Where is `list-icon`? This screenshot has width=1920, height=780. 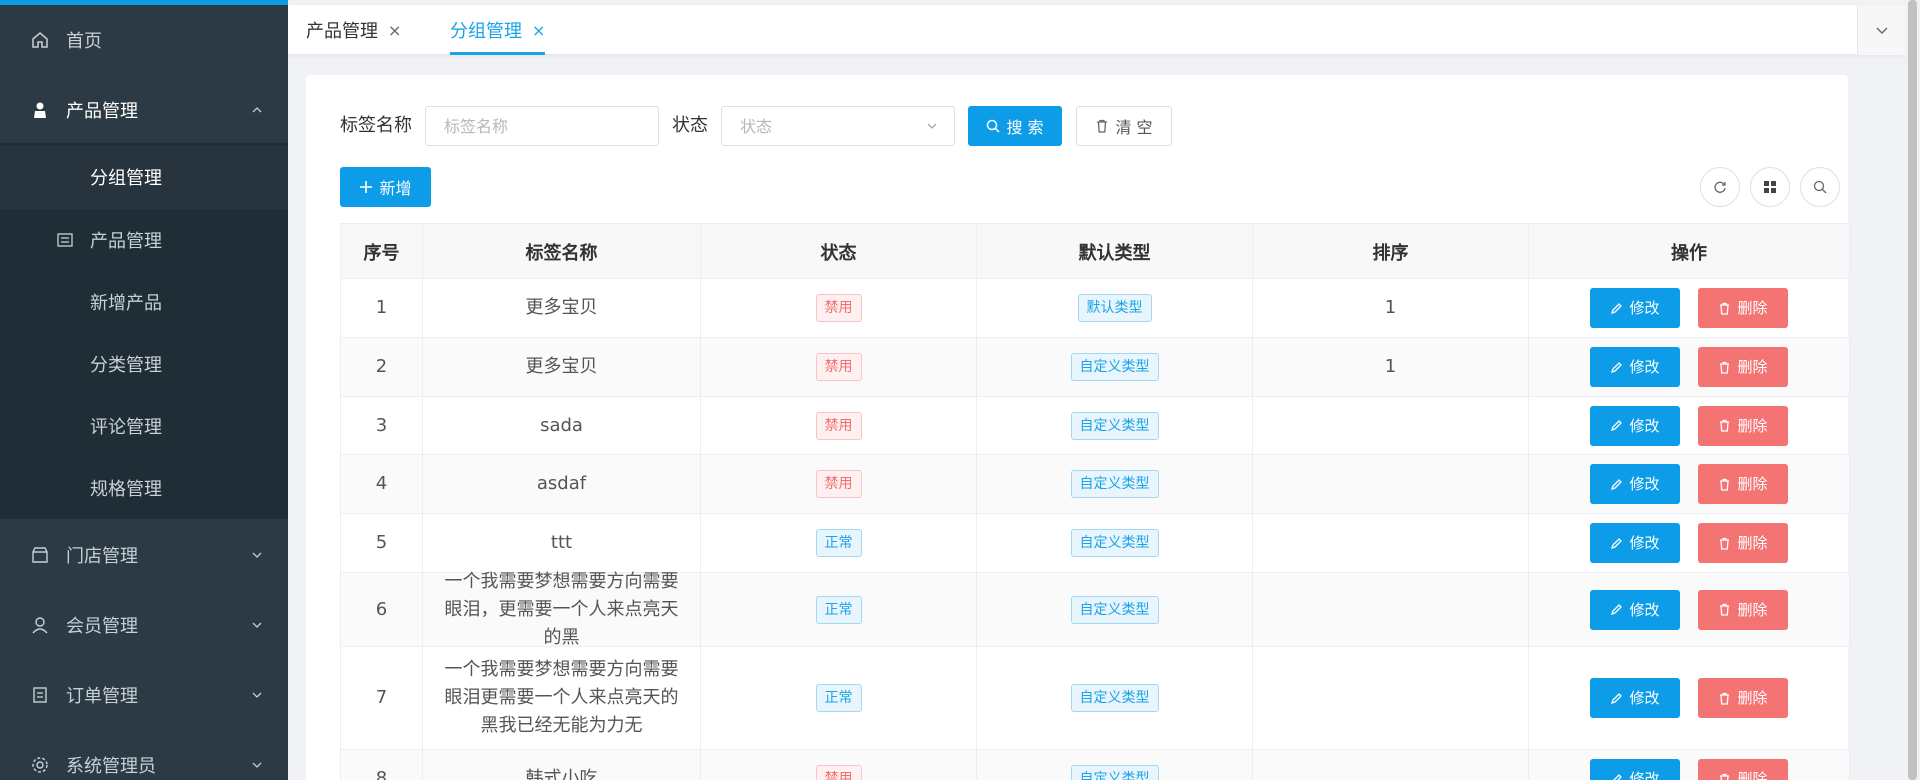 list-icon is located at coordinates (65, 240).